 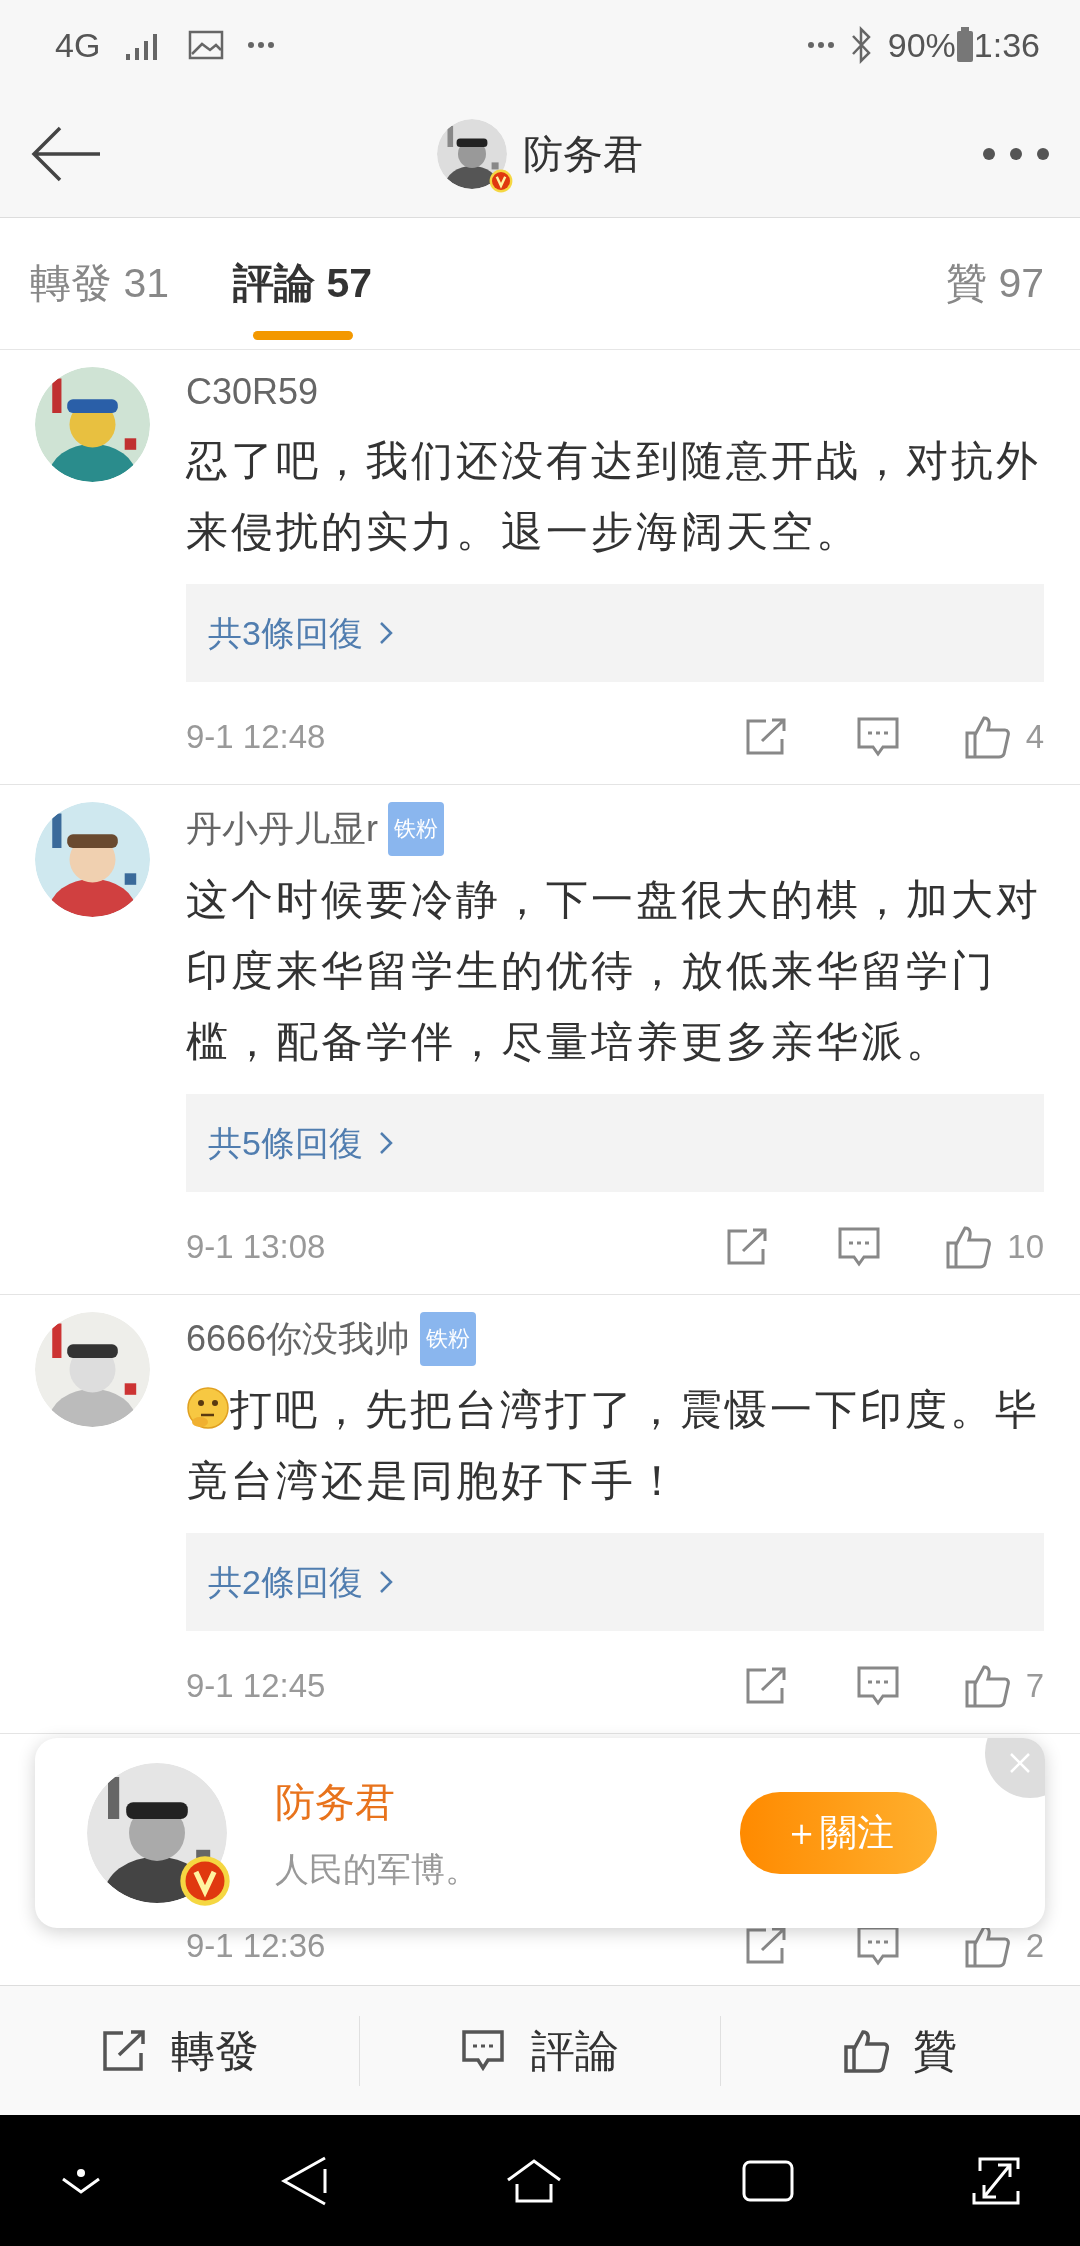 I want to click on replies-link: 共3條回復, so click(x=615, y=633).